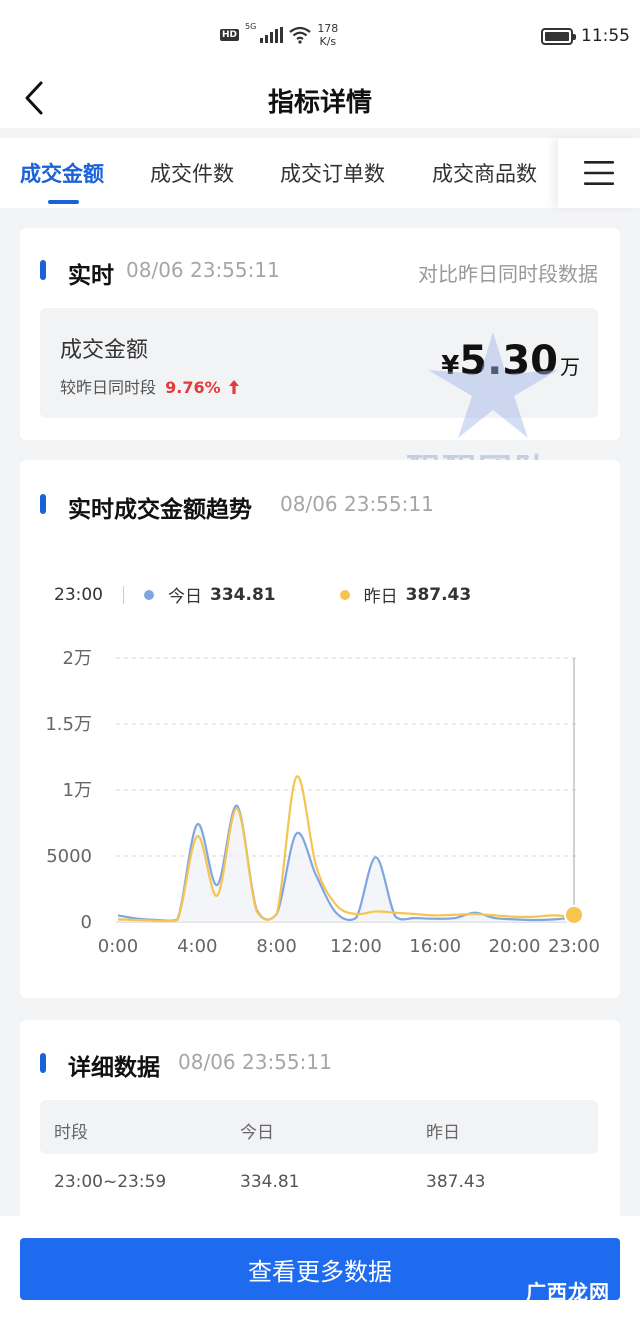  I want to click on detail-title: 详细数据, so click(114, 1068).